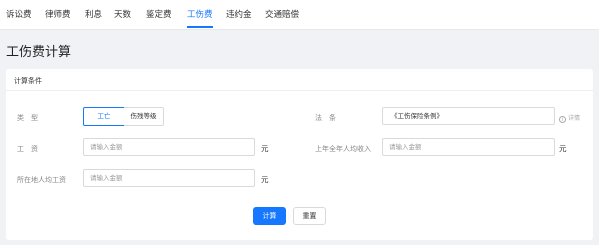 The image size is (599, 245). What do you see at coordinates (27, 118) in the screenshot?
I see `type-label: 类 型` at bounding box center [27, 118].